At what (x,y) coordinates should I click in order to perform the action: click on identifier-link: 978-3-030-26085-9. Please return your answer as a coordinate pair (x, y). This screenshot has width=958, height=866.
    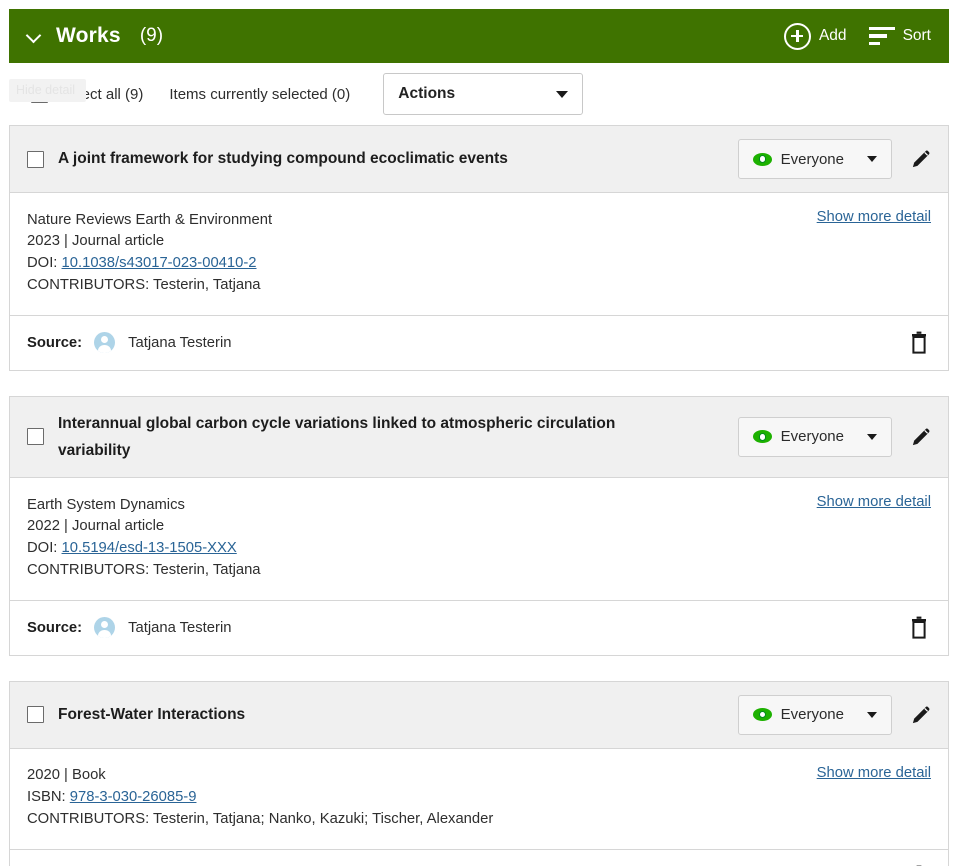
    Looking at the image, I should click on (133, 797).